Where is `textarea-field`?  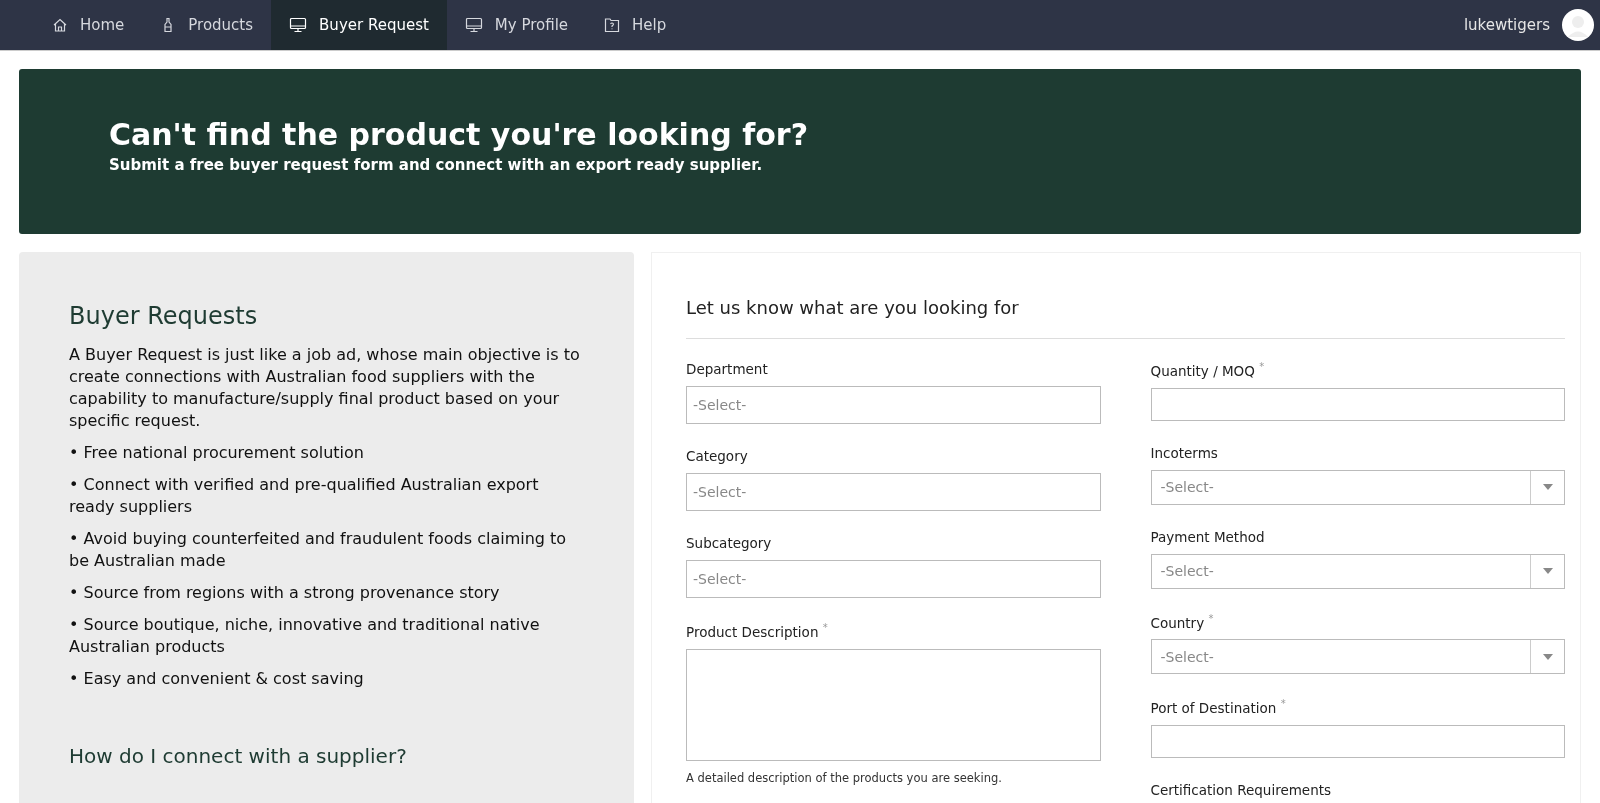
textarea-field is located at coordinates (893, 704).